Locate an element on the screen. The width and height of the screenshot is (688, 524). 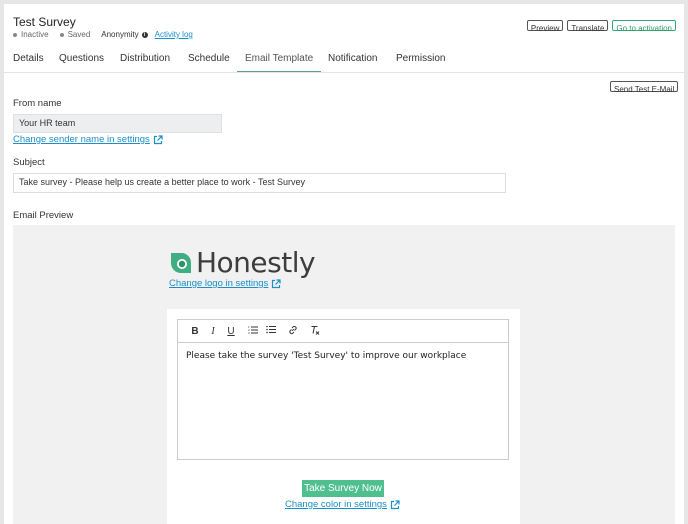
tab-details: Details is located at coordinates (28, 59).